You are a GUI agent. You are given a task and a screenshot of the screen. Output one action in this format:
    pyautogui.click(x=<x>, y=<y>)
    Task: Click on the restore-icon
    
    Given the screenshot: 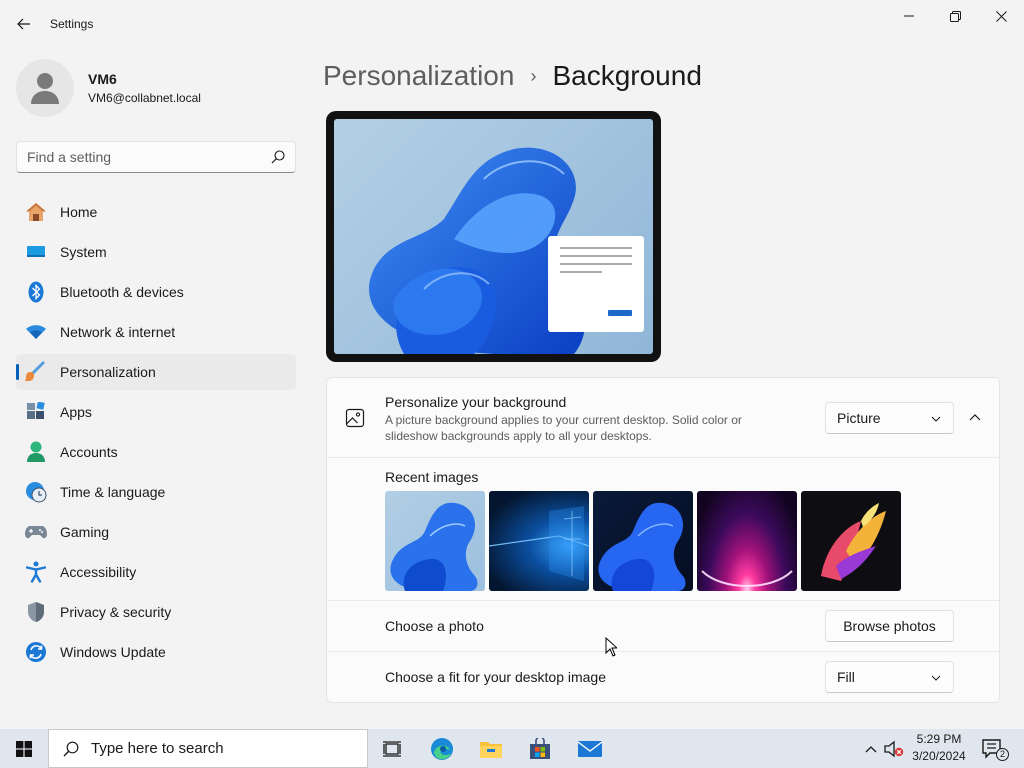 What is the action you would take?
    pyautogui.click(x=955, y=16)
    